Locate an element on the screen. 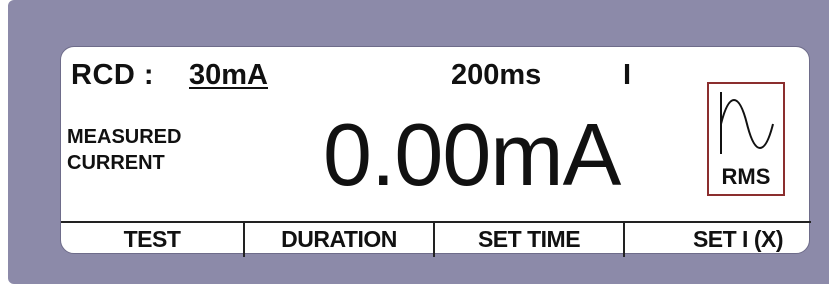 This screenshot has height=284, width=829. mode-indicator: I is located at coordinates (627, 75).